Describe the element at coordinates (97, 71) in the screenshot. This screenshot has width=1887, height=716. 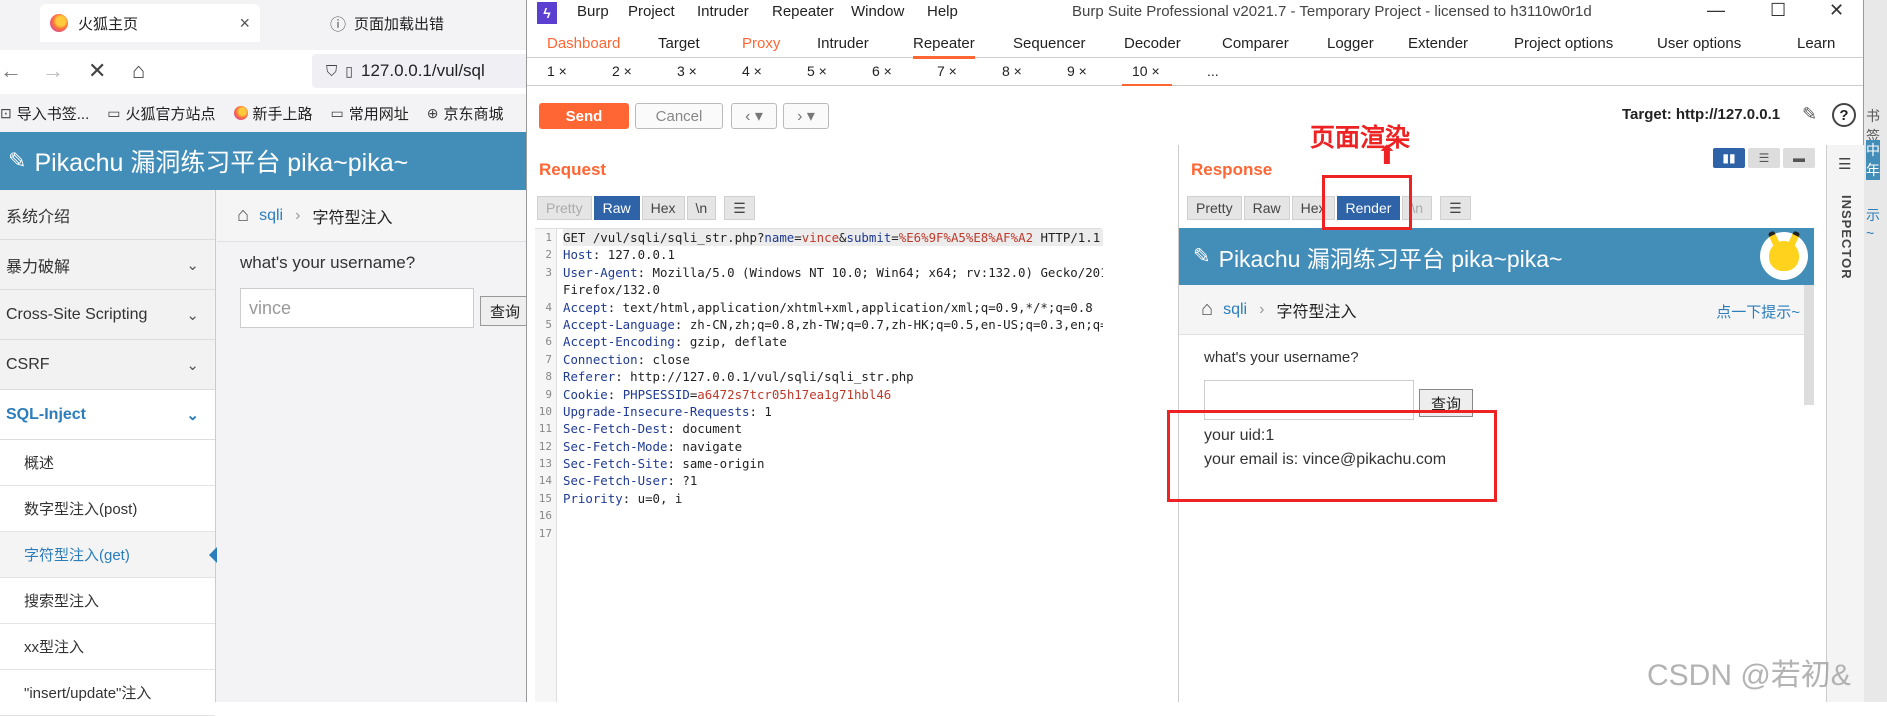
I see `stop-icon: ✕` at that location.